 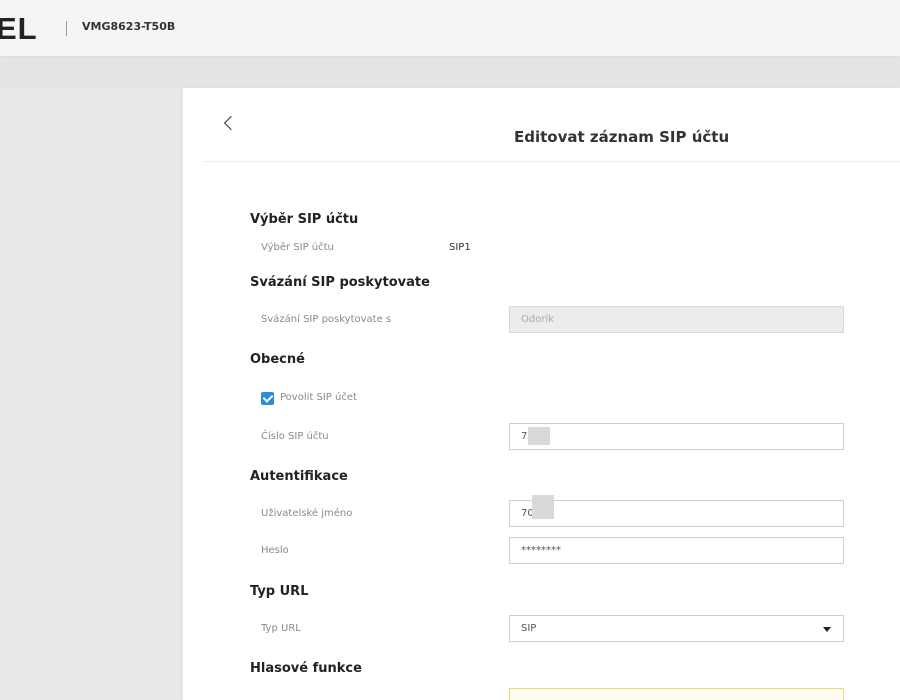 I want to click on top-bar: EL VMG8623-T50B, so click(x=450, y=28).